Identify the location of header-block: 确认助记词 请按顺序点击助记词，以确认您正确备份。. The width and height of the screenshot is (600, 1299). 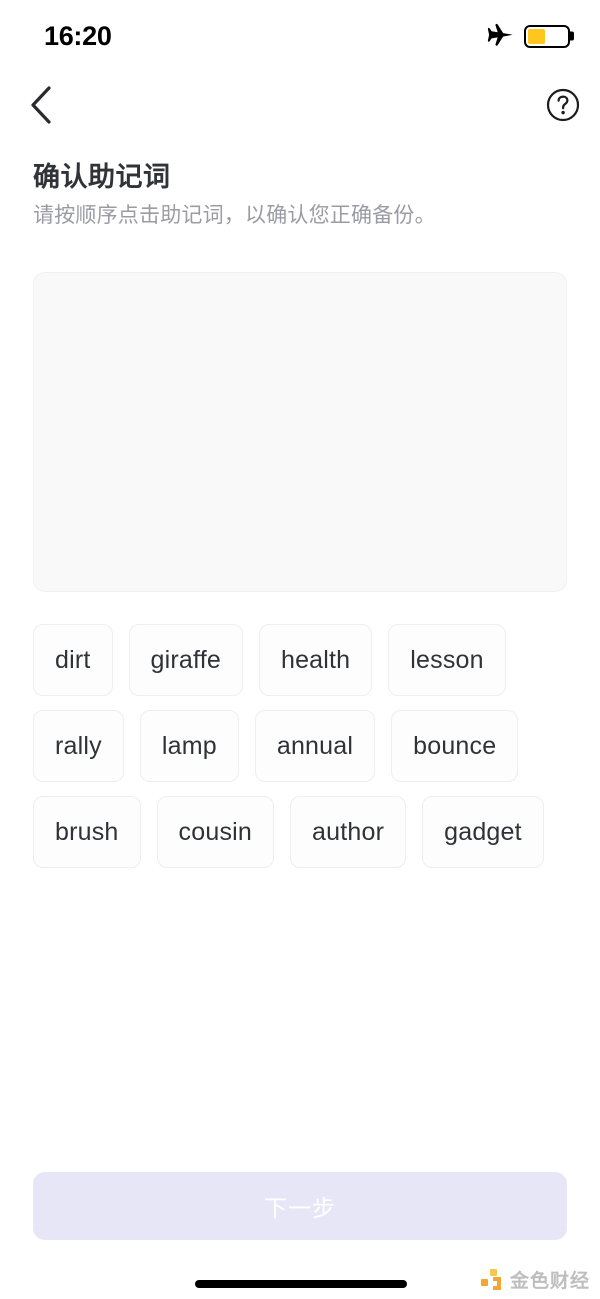
(303, 195).